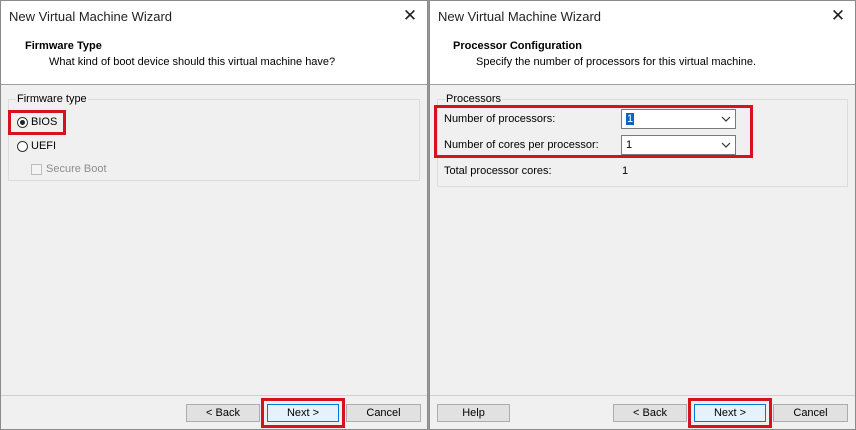 The height and width of the screenshot is (430, 856). I want to click on uefi-radio-option: UEFI, so click(36, 146).